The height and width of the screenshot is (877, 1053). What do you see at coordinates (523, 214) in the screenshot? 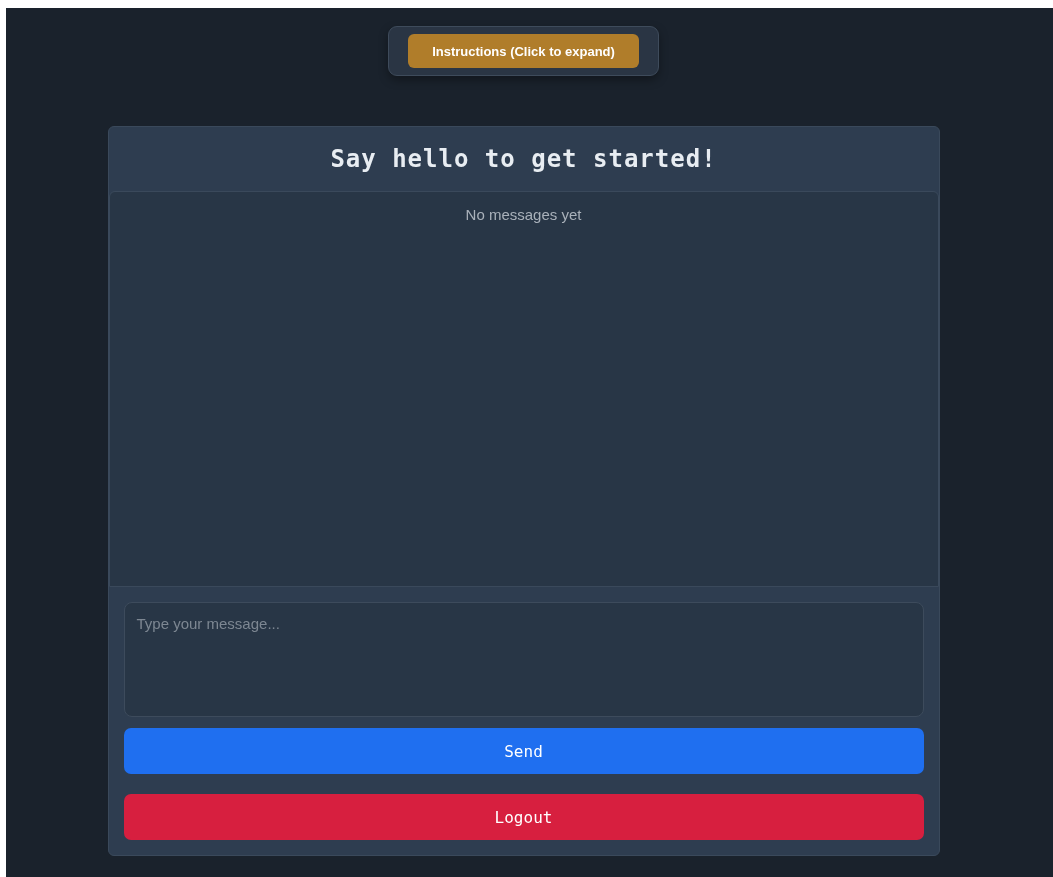
I see `empty-message: No messages yet` at bounding box center [523, 214].